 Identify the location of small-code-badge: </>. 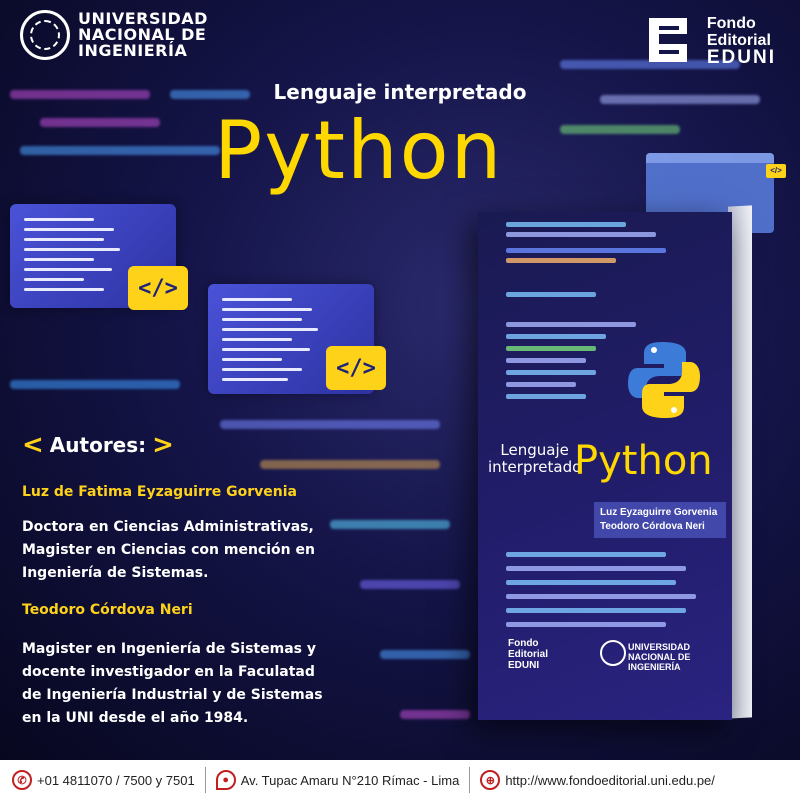
(776, 171).